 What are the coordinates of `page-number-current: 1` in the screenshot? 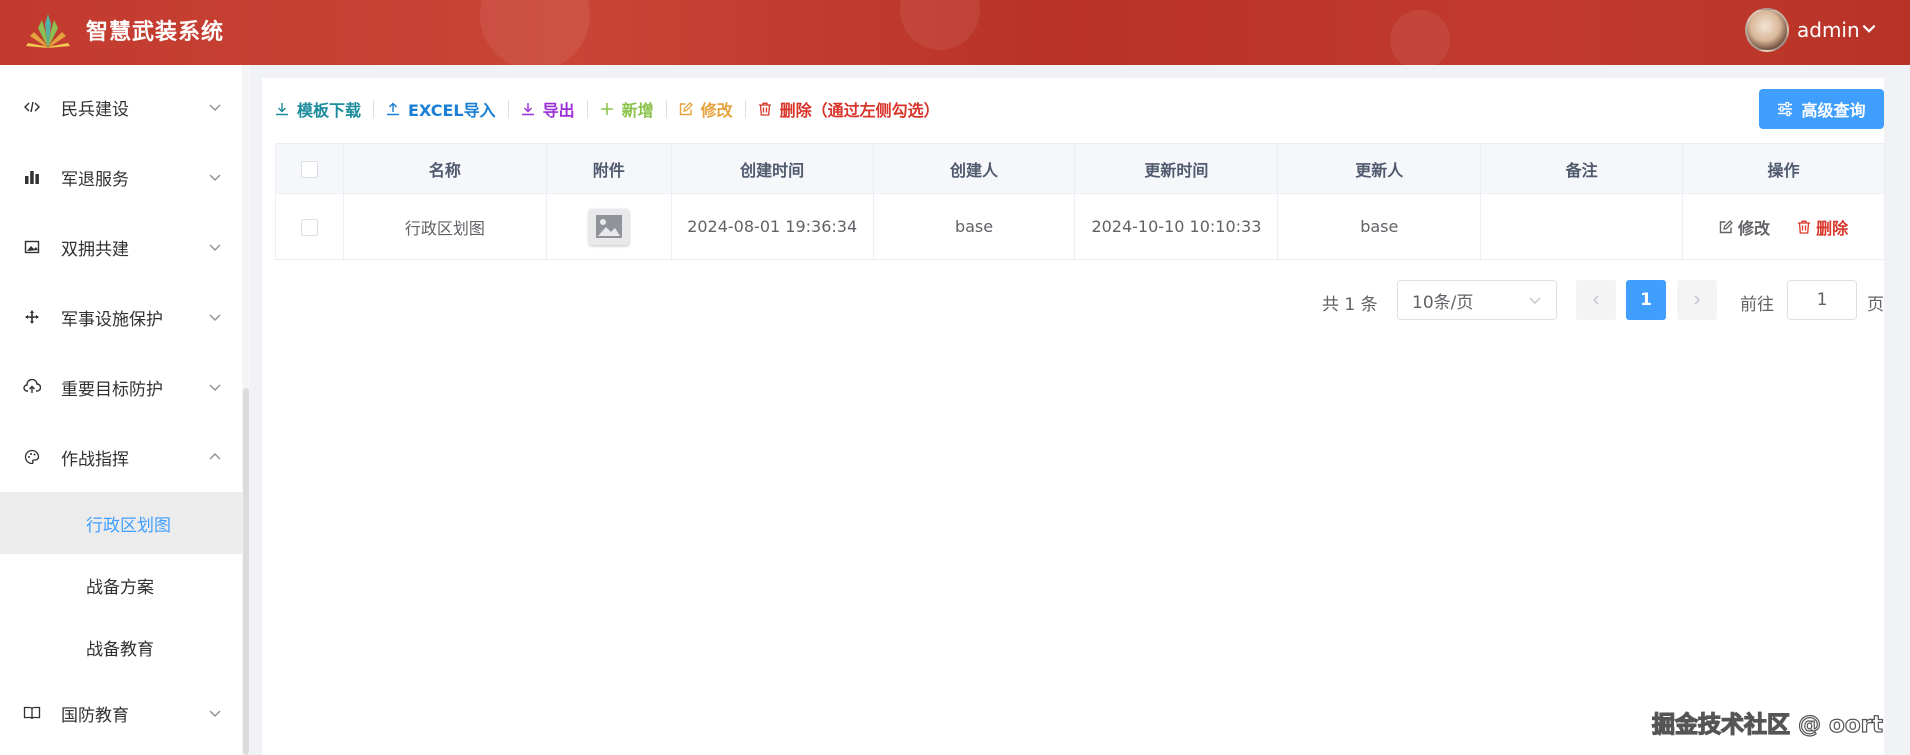 It's located at (1646, 300).